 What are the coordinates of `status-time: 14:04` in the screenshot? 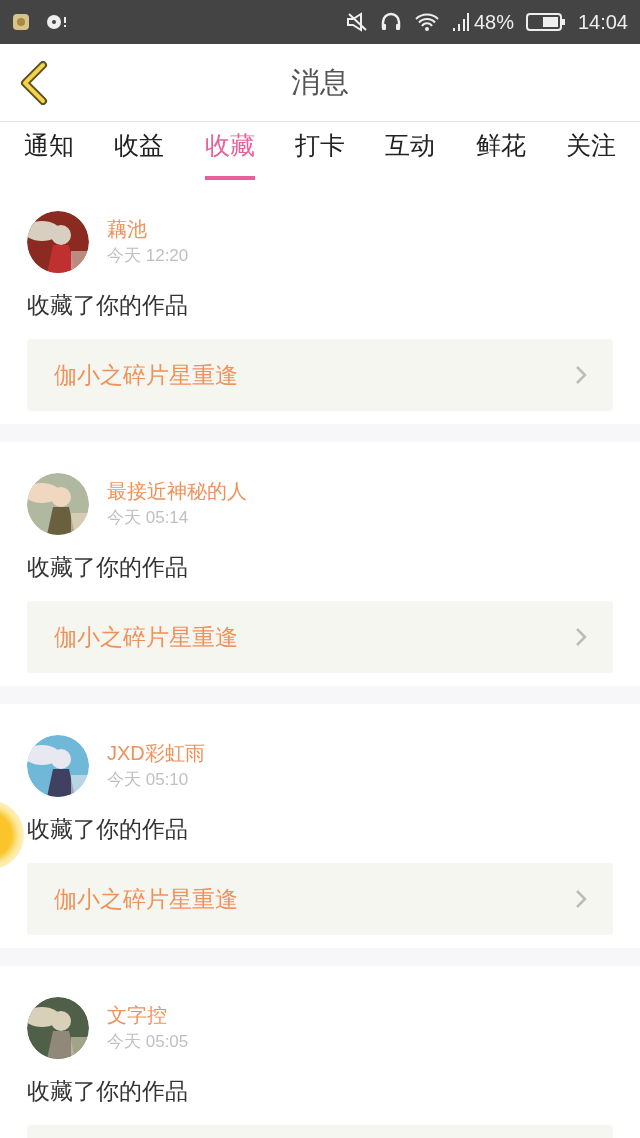 It's located at (602, 22).